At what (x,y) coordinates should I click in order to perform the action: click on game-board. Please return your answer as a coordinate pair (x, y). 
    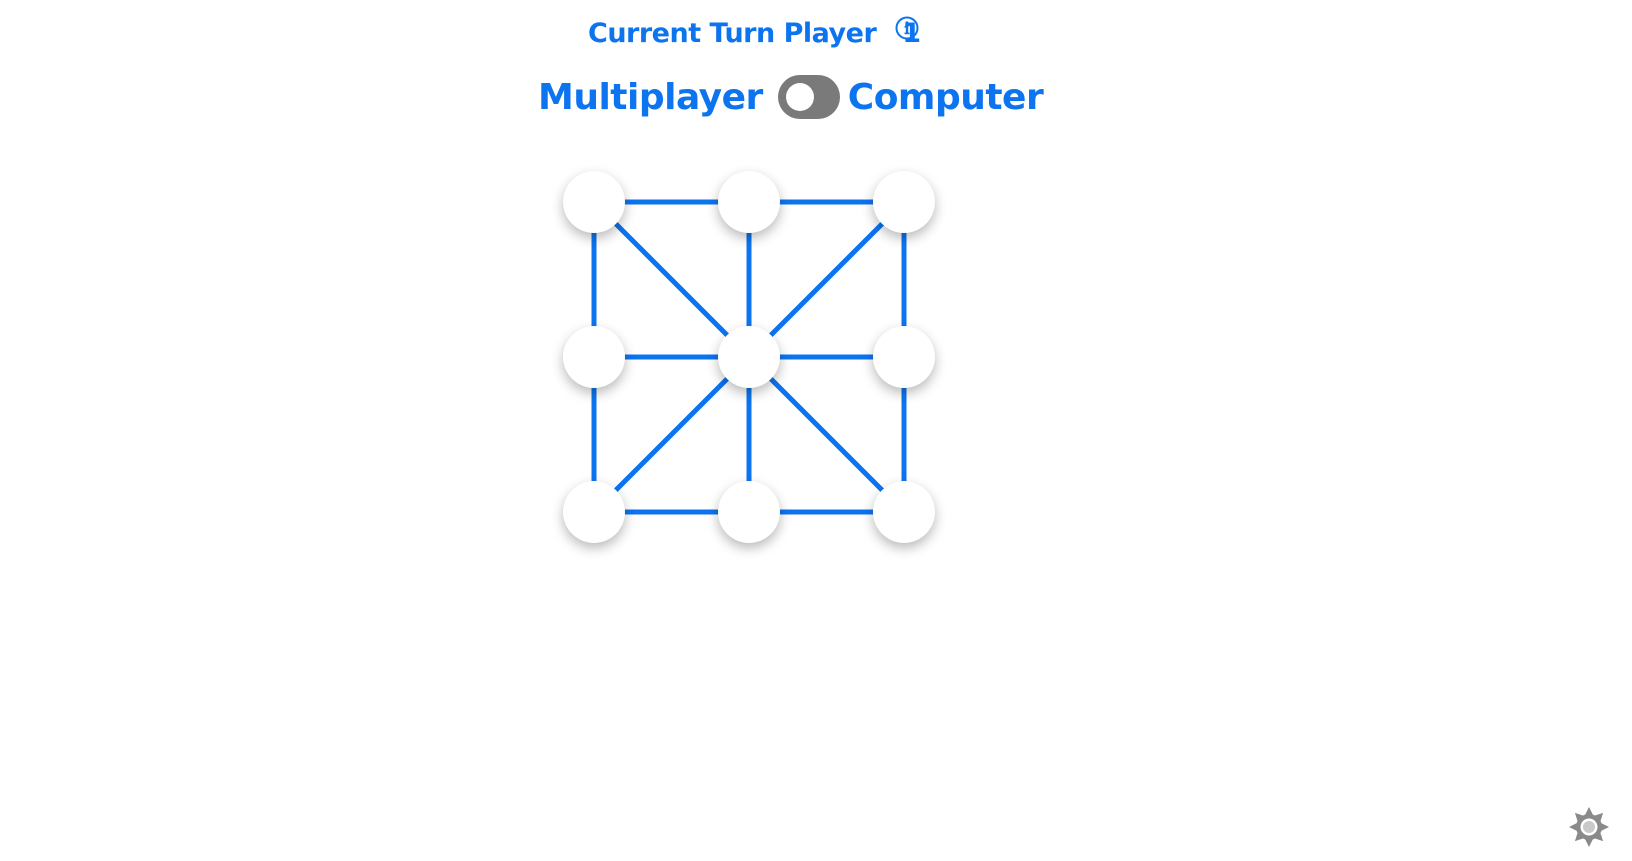
    Looking at the image, I should click on (753, 361).